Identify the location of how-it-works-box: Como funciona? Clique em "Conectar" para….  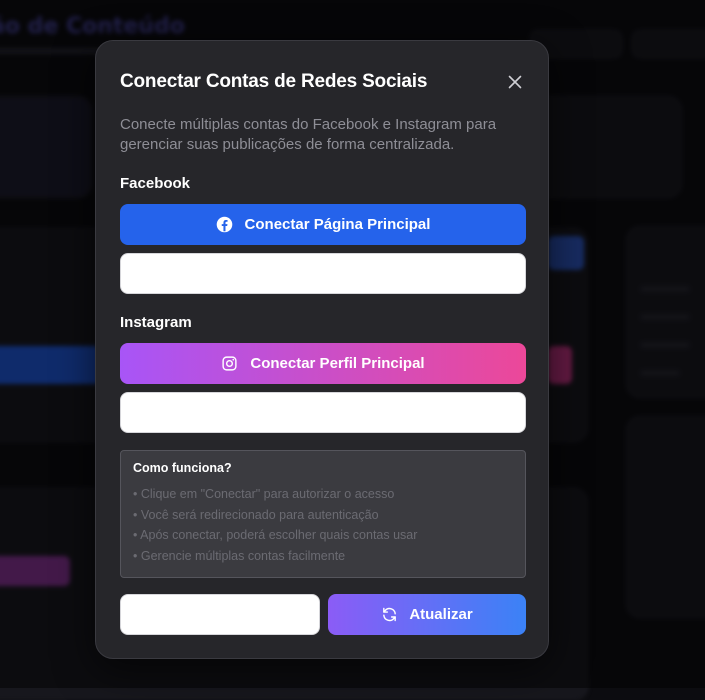
(323, 514).